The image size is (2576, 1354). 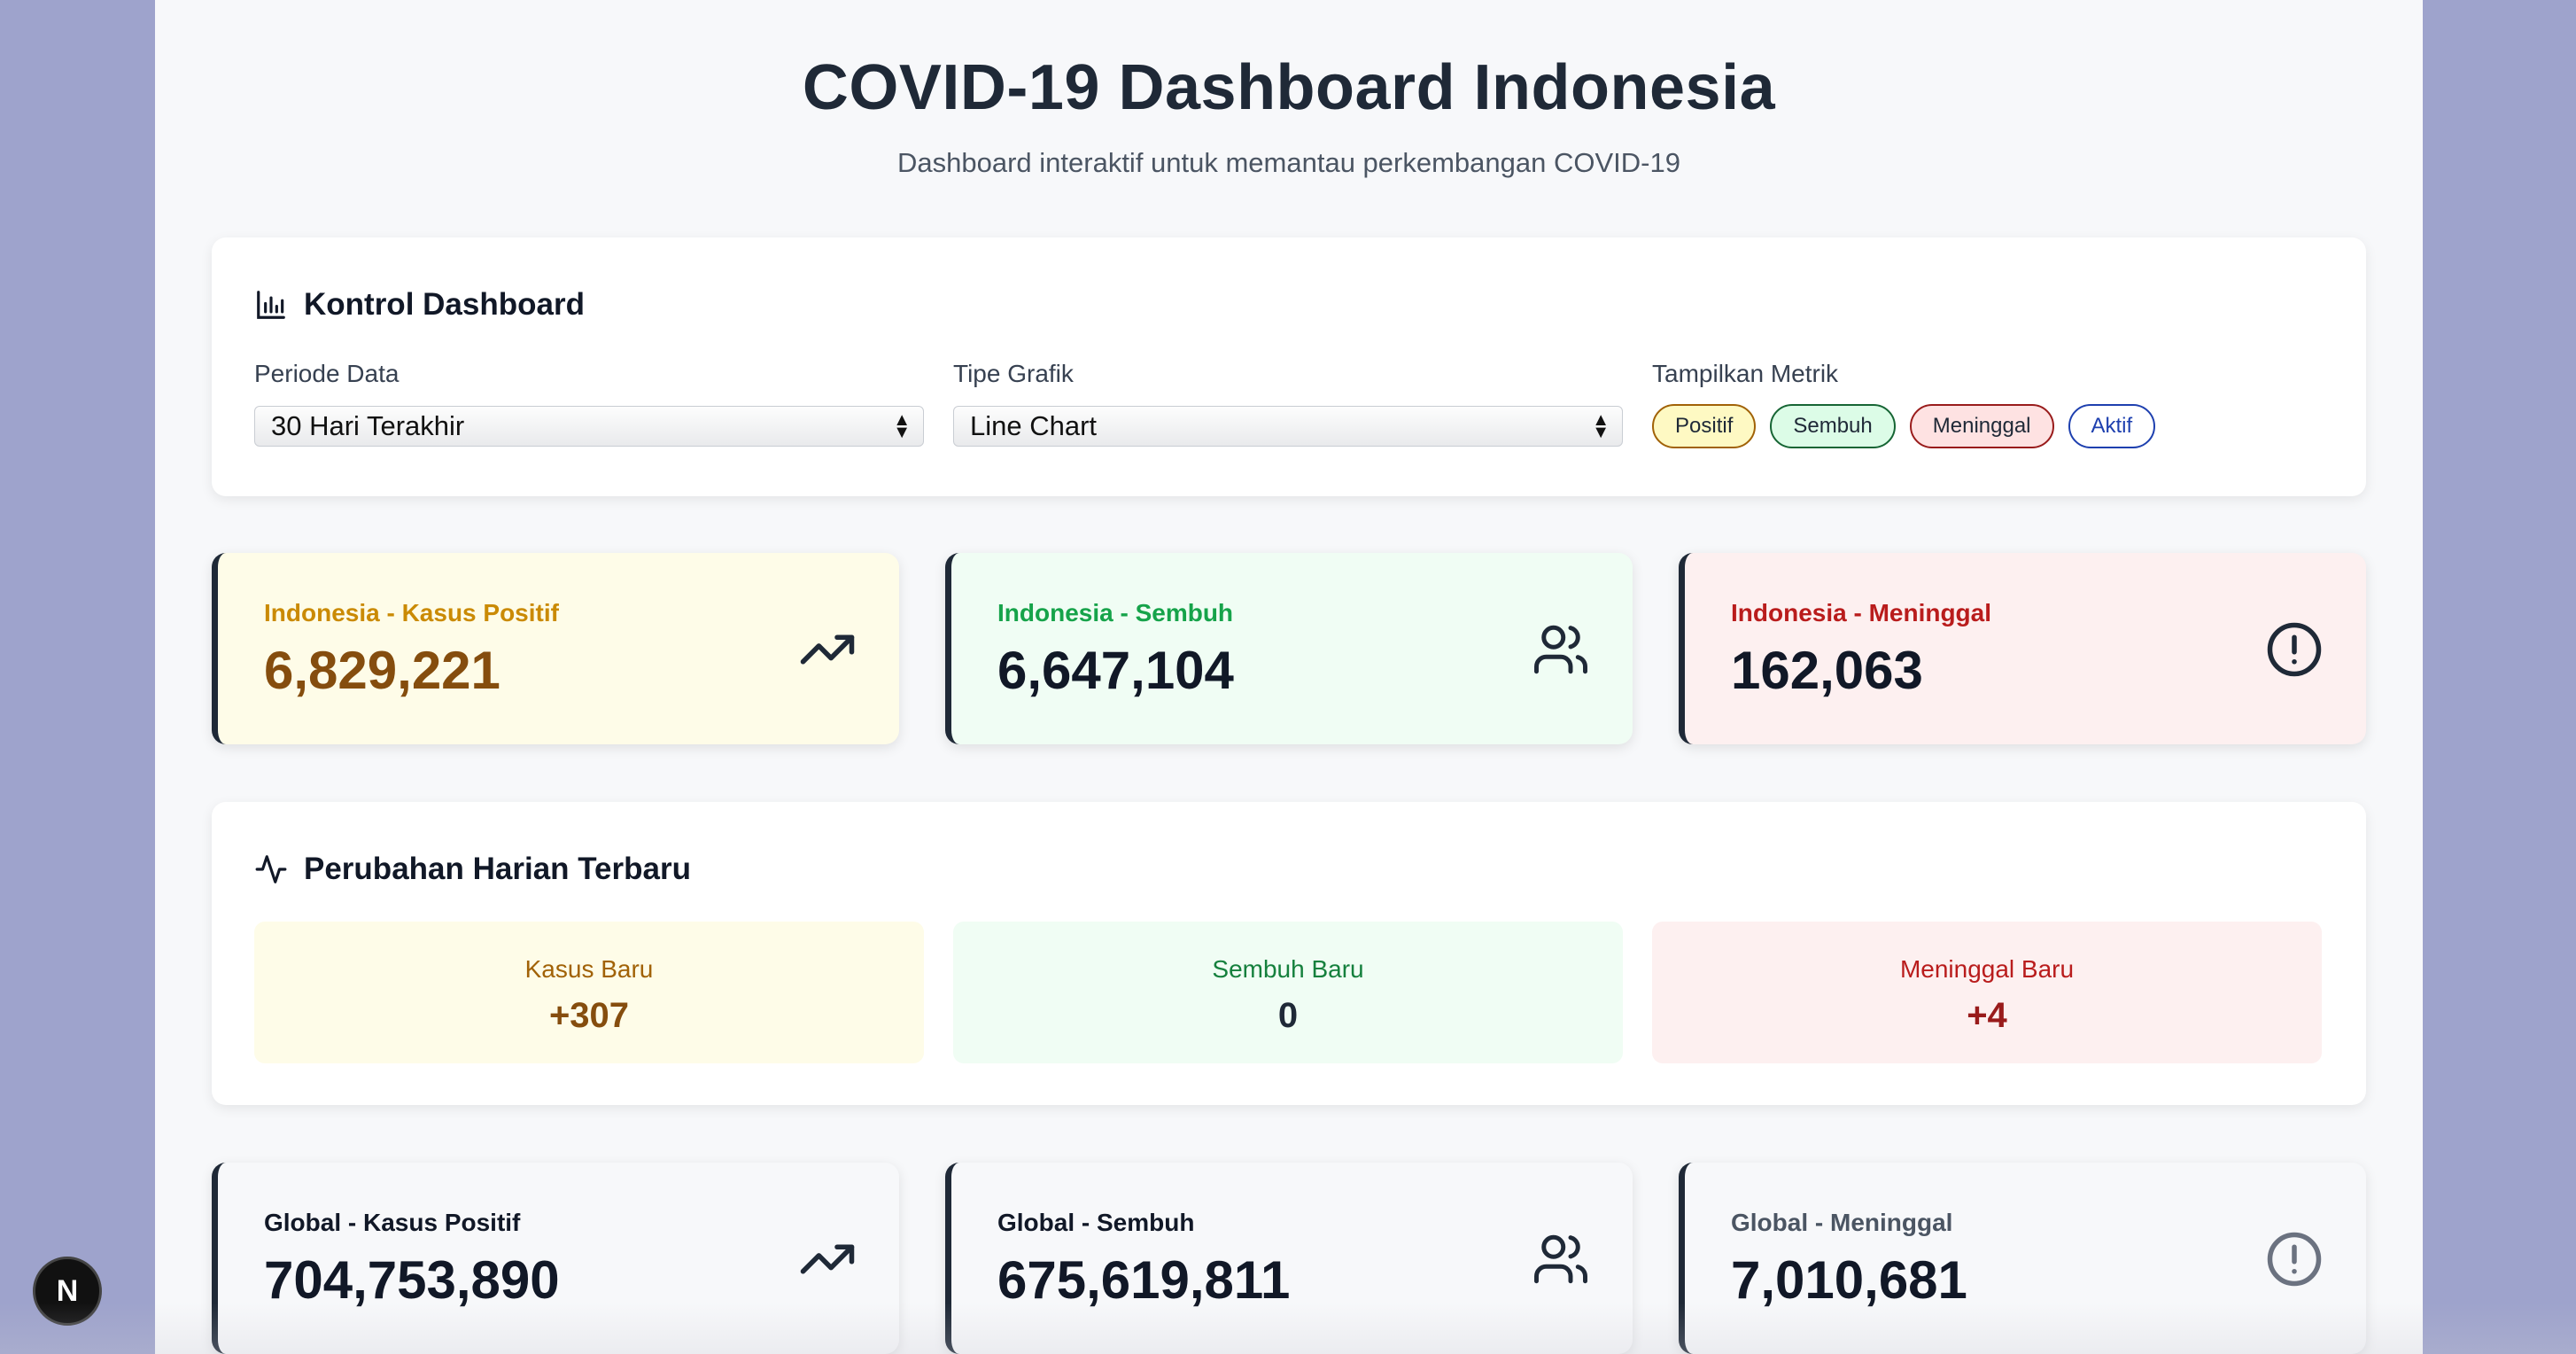 What do you see at coordinates (2112, 426) in the screenshot?
I see `metric-toggle-aktif: Aktif` at bounding box center [2112, 426].